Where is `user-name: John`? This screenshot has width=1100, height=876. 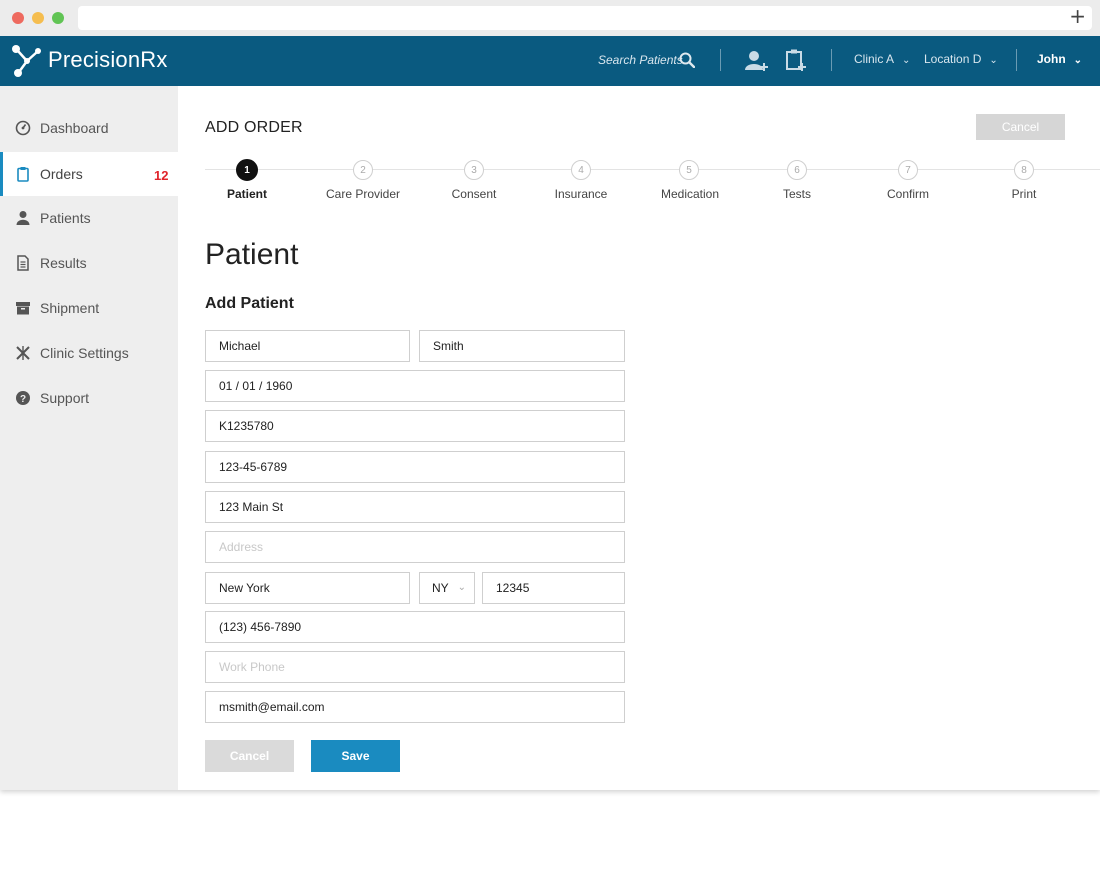
user-name: John is located at coordinates (1051, 59).